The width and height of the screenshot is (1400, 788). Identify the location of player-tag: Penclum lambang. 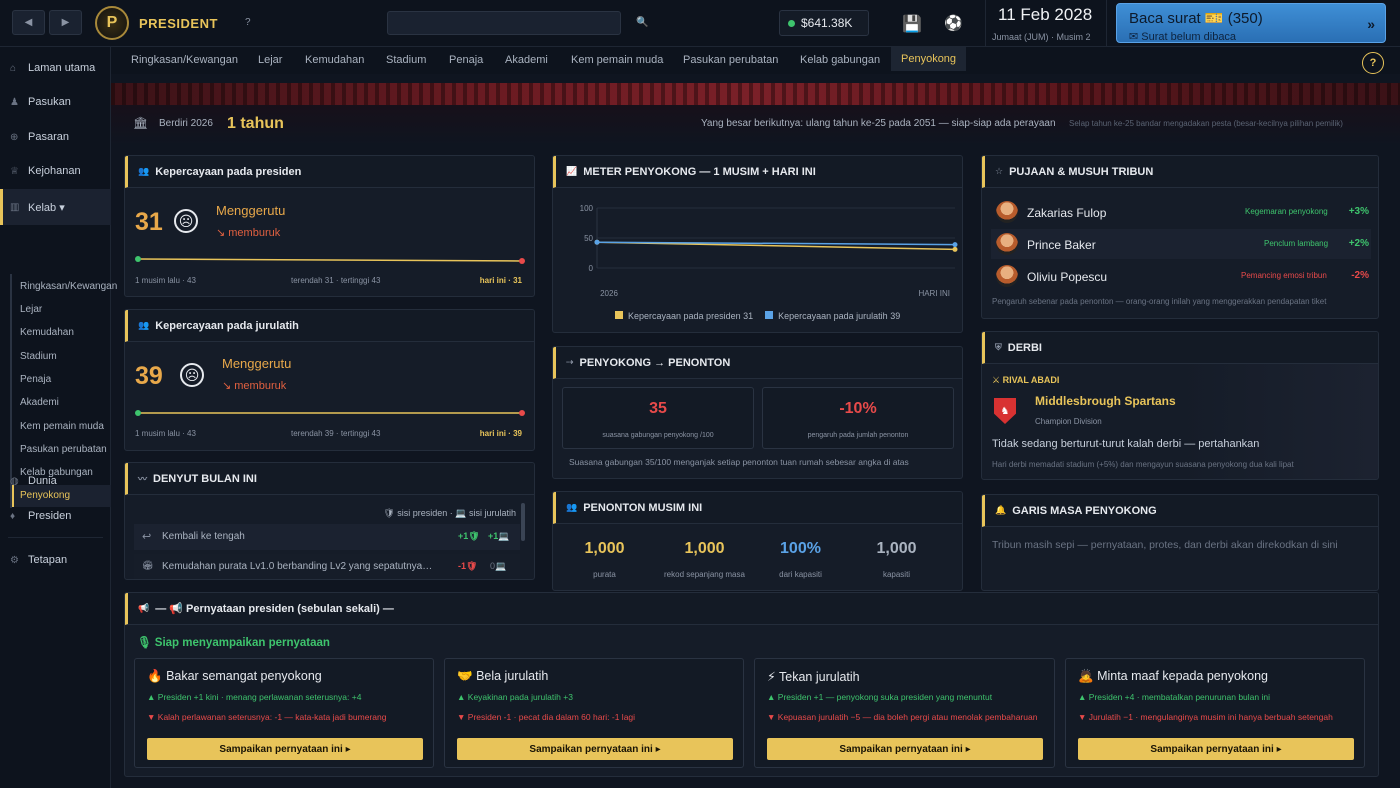
(1296, 243).